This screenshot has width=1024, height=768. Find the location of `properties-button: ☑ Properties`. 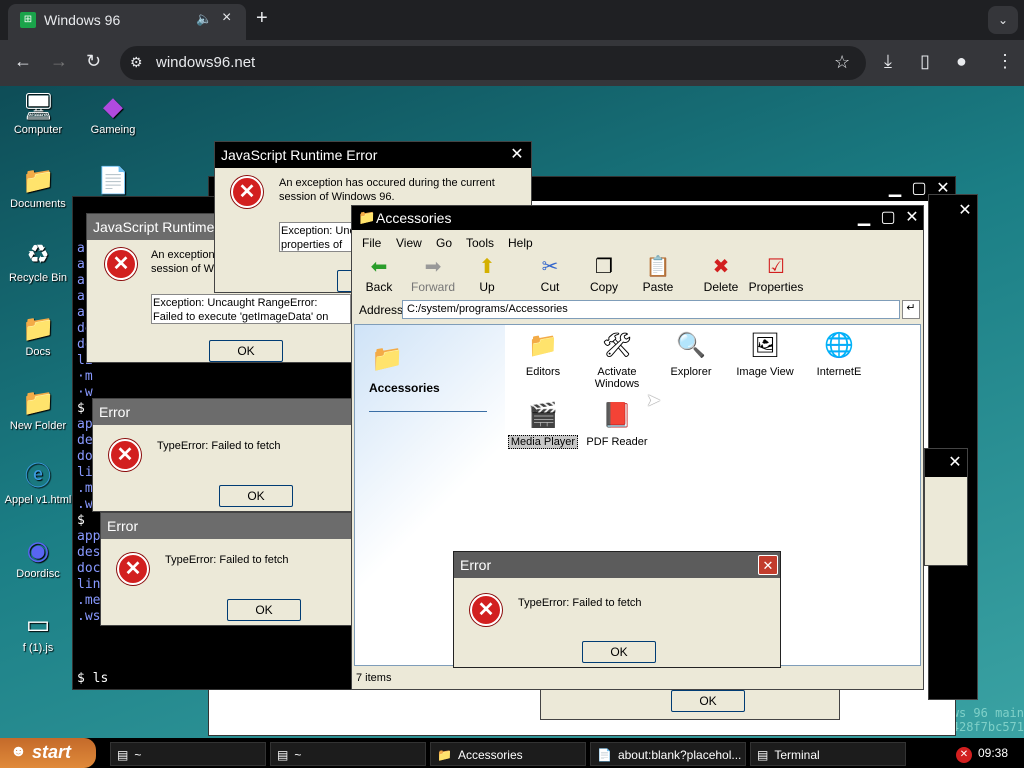

properties-button: ☑ Properties is located at coordinates (776, 274).